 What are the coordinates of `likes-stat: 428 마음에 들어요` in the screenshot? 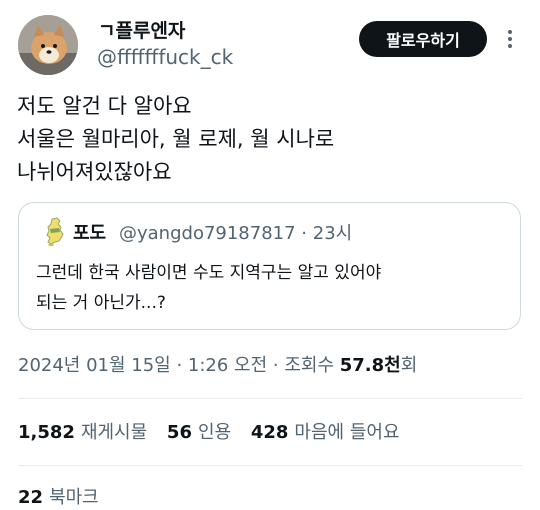 It's located at (325, 433).